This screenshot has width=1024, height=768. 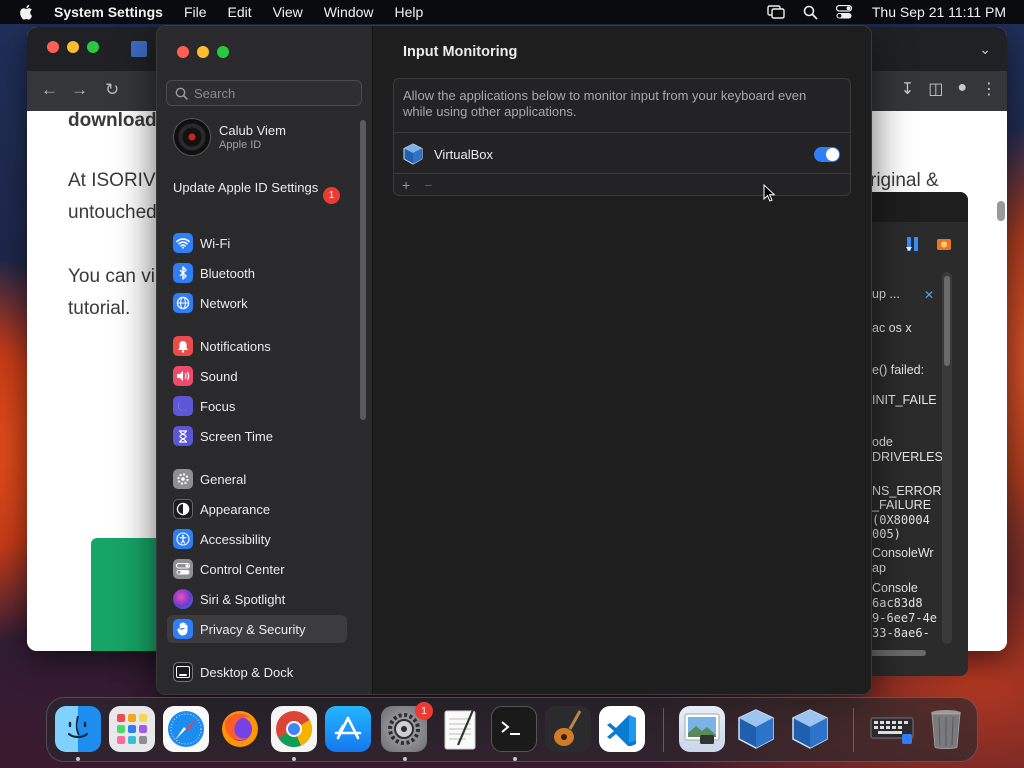 I want to click on sidebar-item-focus: Focus, so click(x=257, y=406).